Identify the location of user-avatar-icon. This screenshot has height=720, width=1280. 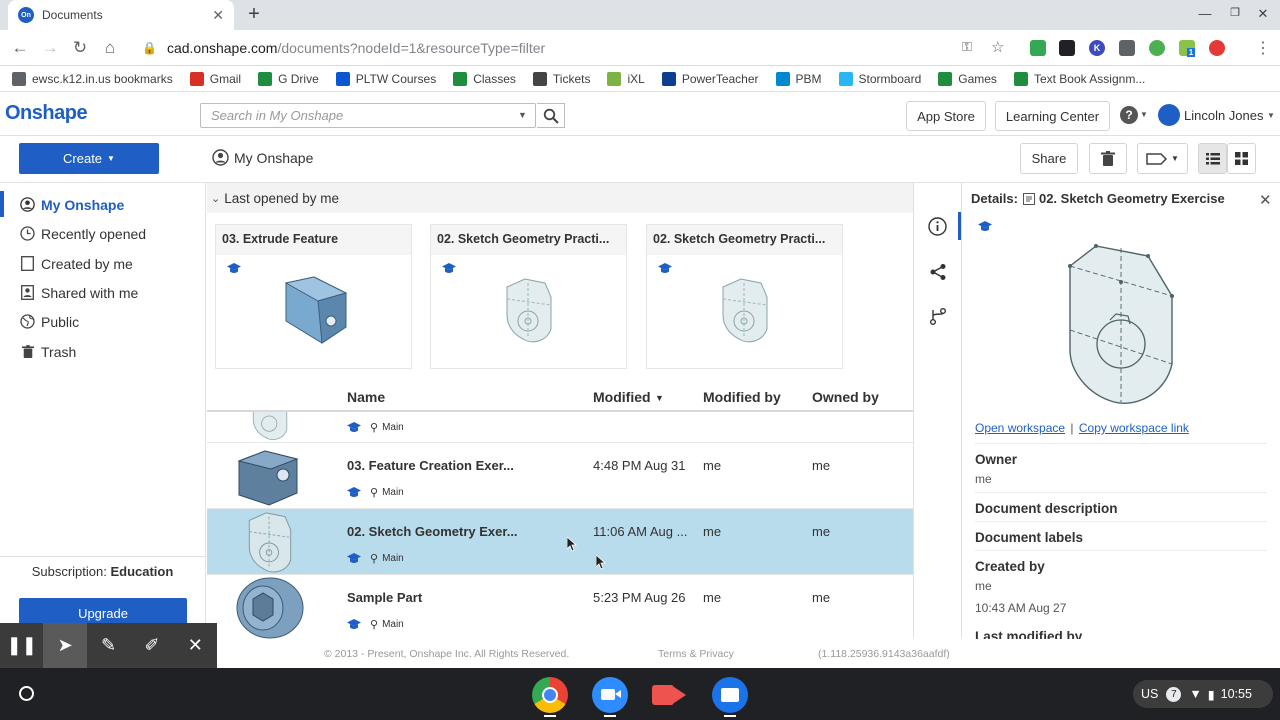
(1169, 115).